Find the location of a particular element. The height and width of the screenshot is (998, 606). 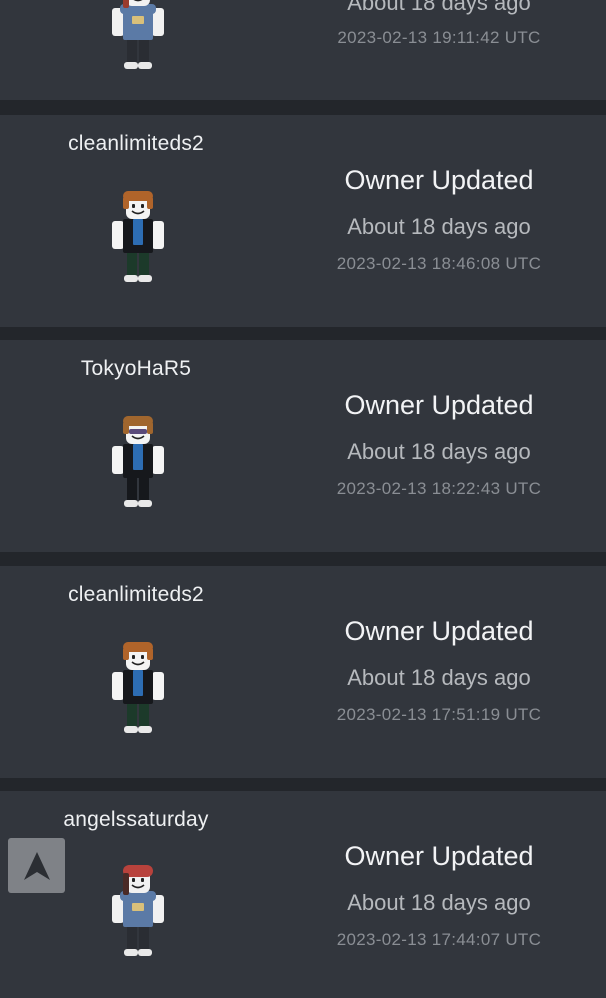

owner-username: TokyoHaR5 is located at coordinates (136, 369).